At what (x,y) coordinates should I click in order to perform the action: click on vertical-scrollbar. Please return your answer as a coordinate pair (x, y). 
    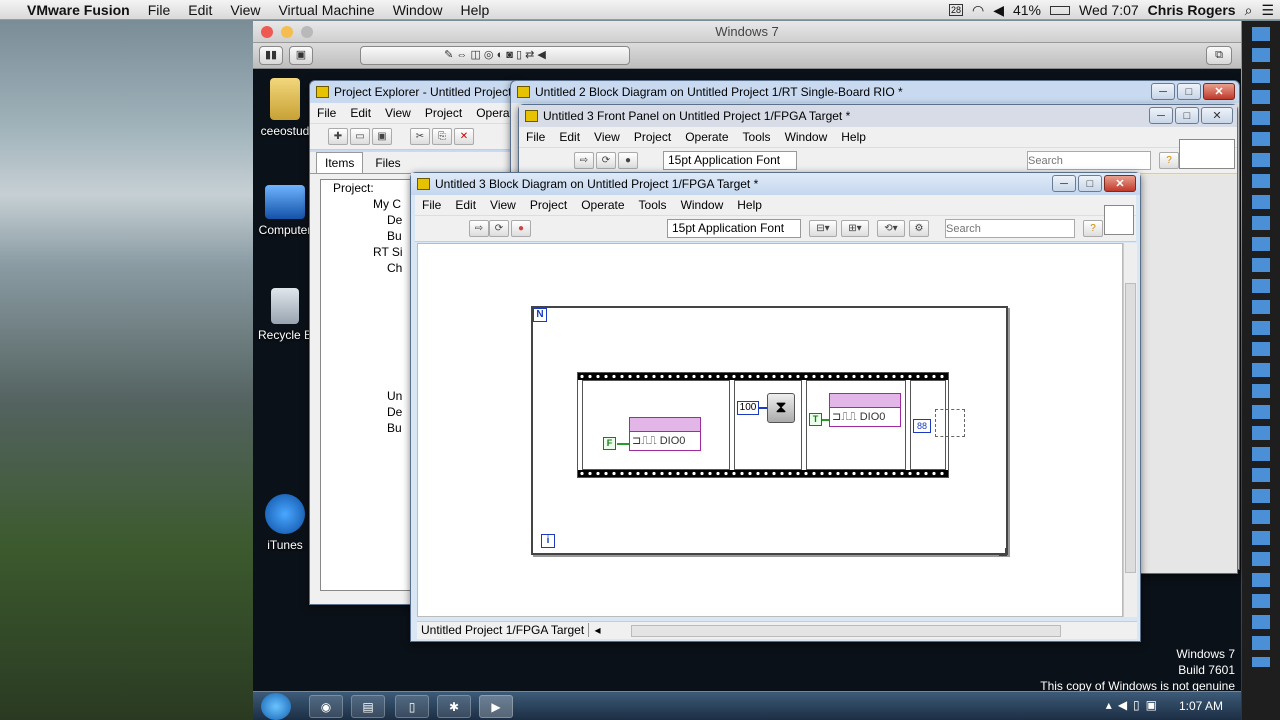
    Looking at the image, I should click on (1130, 430).